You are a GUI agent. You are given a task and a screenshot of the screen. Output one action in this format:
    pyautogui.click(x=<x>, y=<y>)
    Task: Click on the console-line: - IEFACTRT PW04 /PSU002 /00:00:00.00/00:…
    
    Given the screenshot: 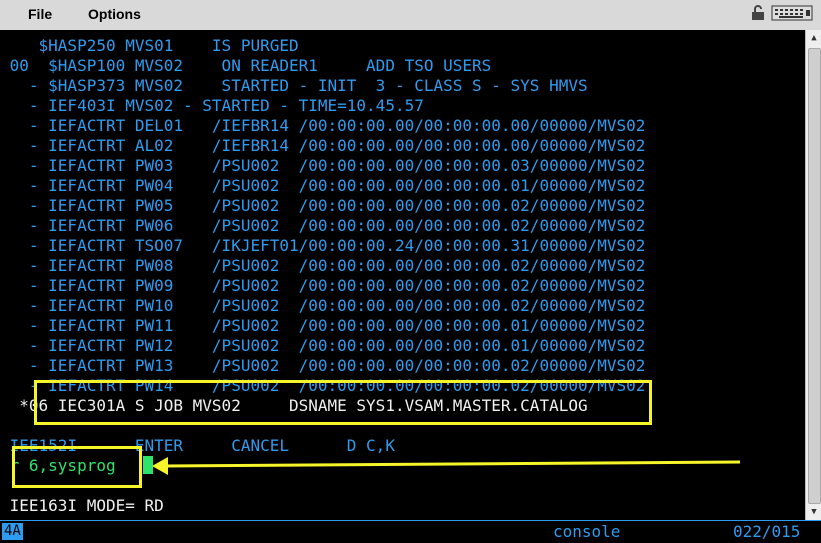 What is the action you would take?
    pyautogui.click(x=323, y=185)
    